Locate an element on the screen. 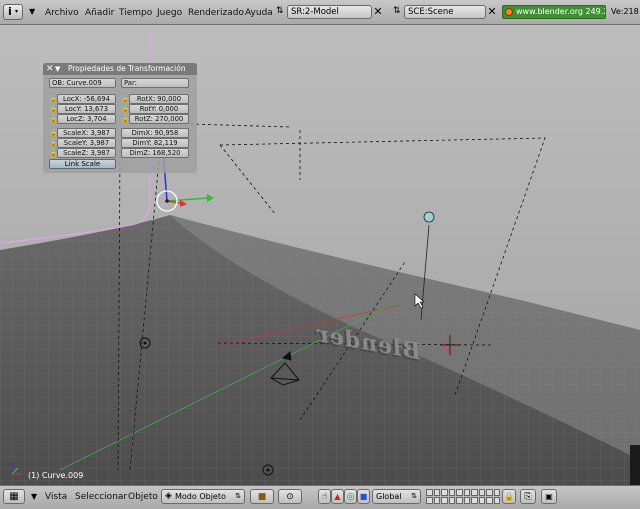  scale-y-field: ScaleY: 3,987 is located at coordinates (86, 143).